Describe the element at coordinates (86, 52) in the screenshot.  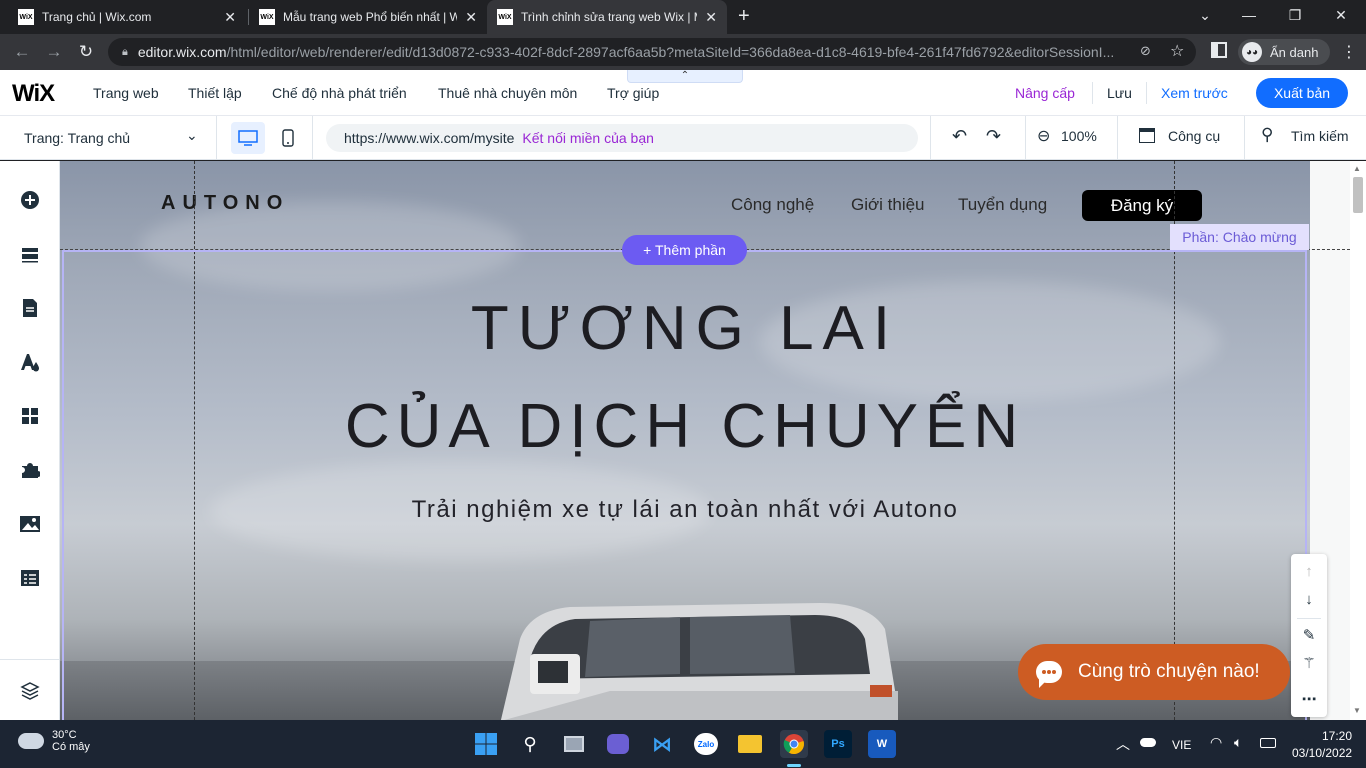
I see `reload-icon: ↻` at that location.